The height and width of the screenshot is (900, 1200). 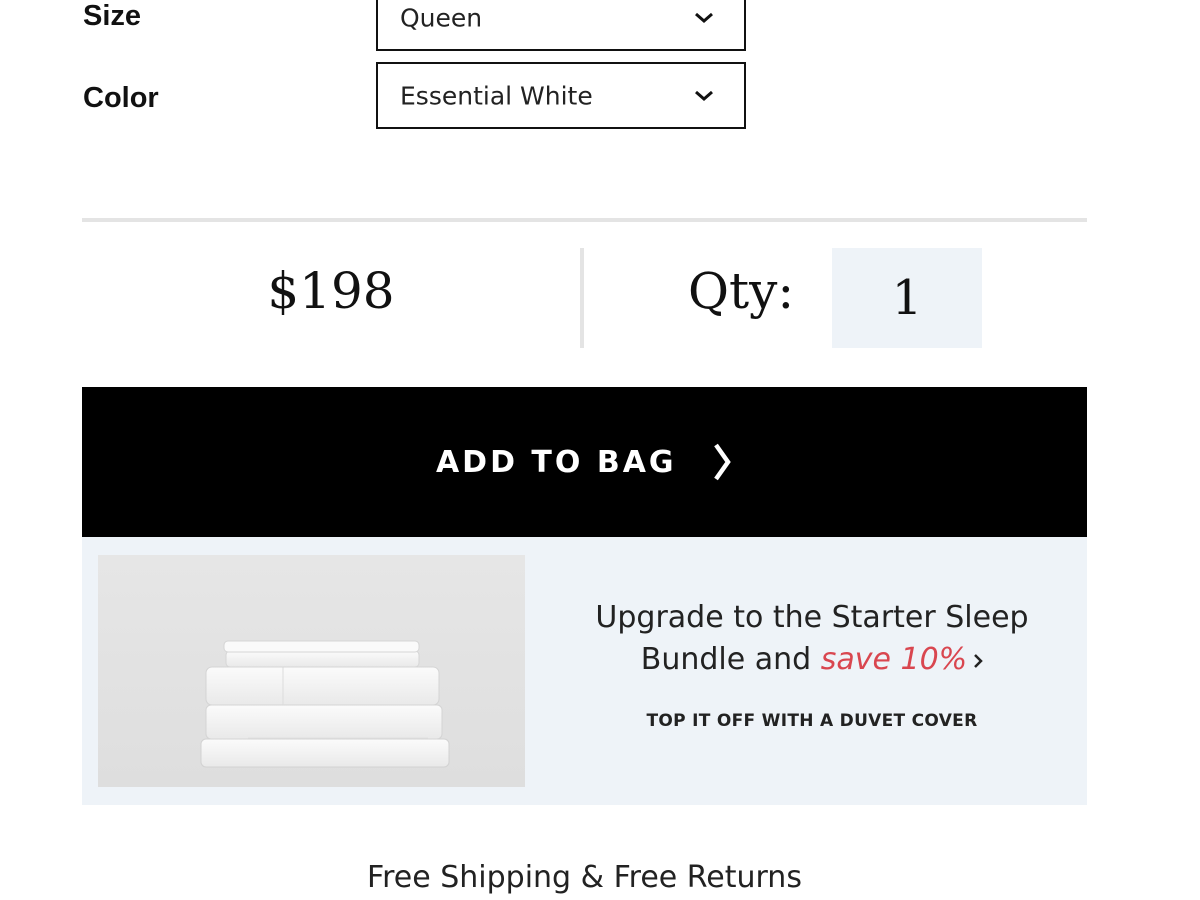 What do you see at coordinates (582, 298) in the screenshot?
I see `price-qty-divider` at bounding box center [582, 298].